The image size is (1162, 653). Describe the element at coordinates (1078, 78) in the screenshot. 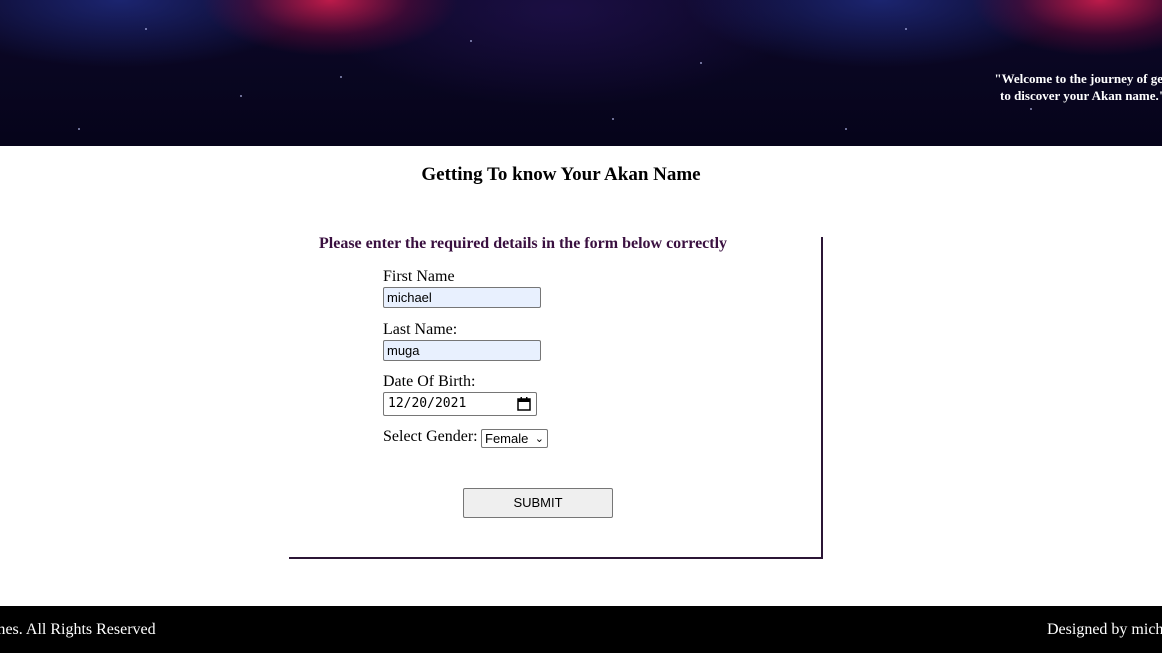

I see `welcome-line-1: "Welcome to the journey of gett` at that location.